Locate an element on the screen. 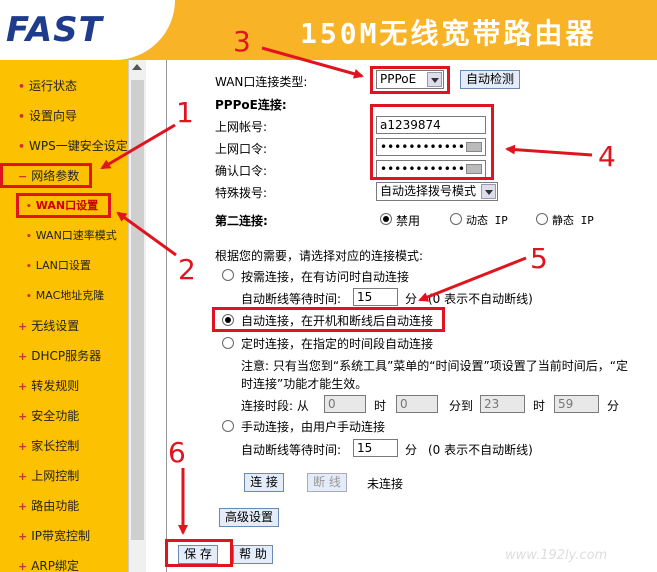 This screenshot has width=657, height=572. annotation-box-credentials is located at coordinates (432, 142).